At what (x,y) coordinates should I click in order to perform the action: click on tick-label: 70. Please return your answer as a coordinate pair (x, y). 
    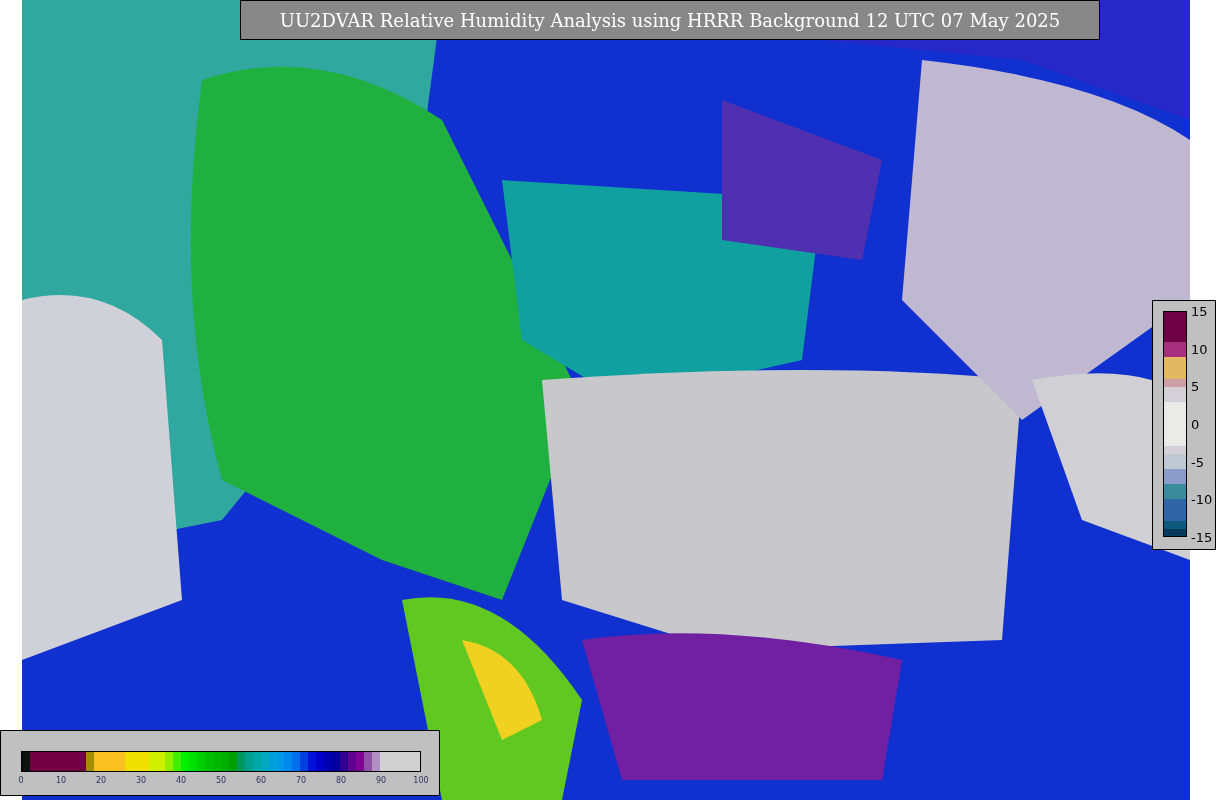
    Looking at the image, I should click on (301, 780).